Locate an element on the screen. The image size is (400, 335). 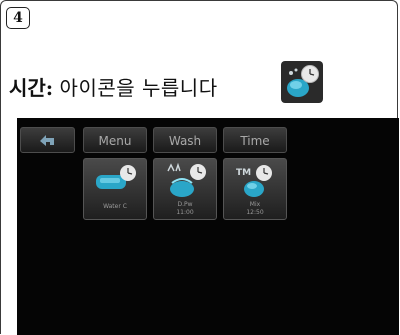
tm-clock-icon: TM is located at coordinates (254, 181).